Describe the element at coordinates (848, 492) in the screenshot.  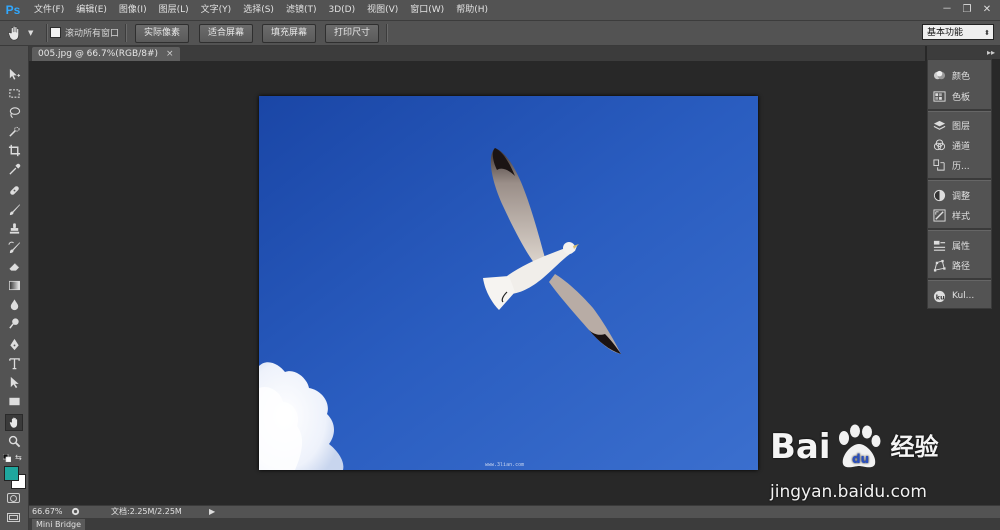
I see `watermark-url: jingyan.baidu.com` at that location.